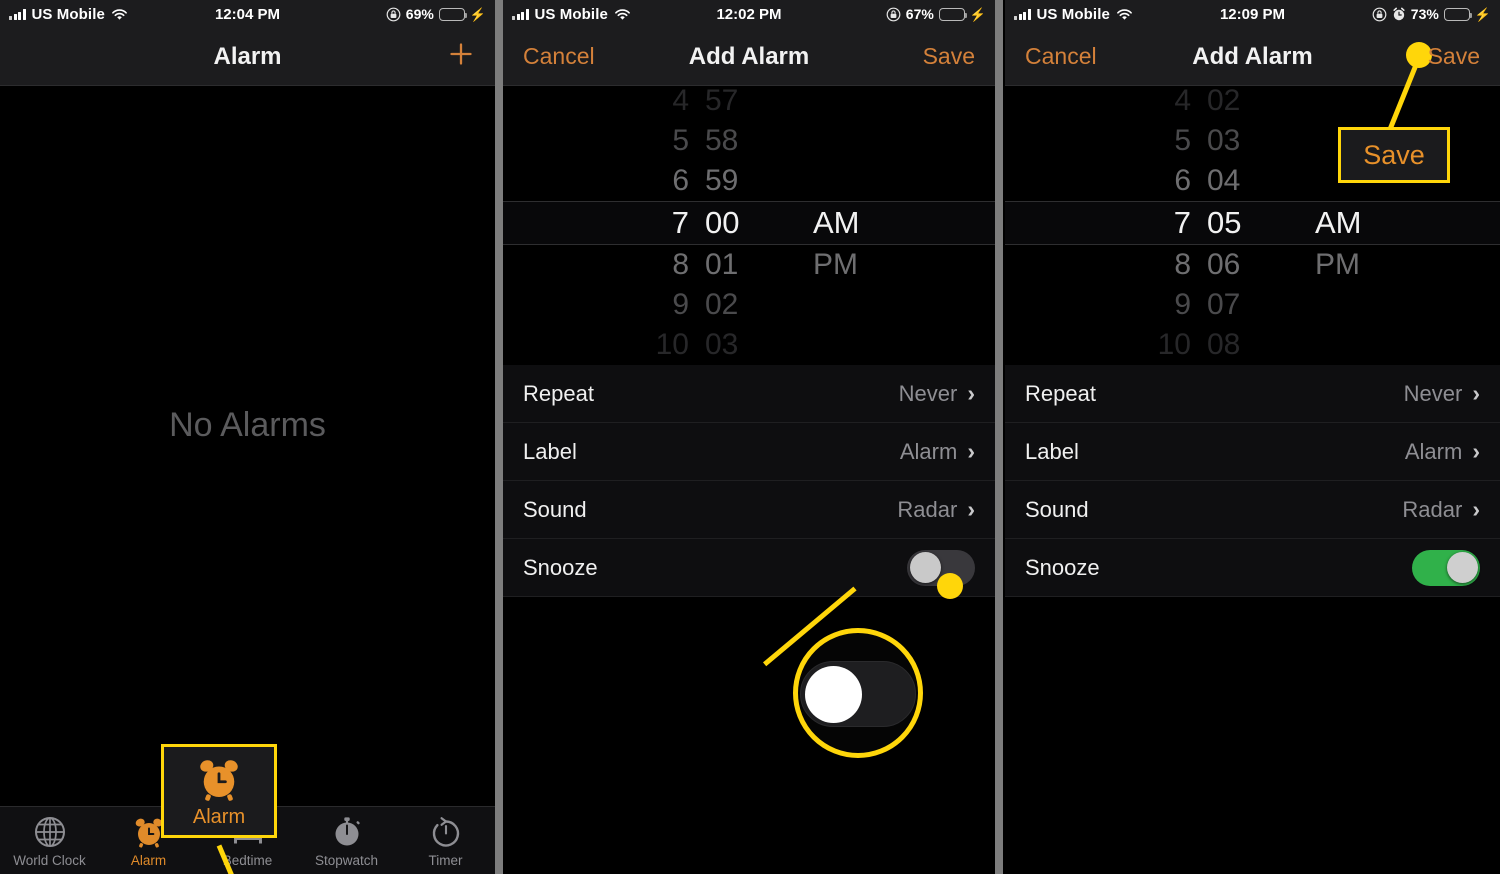 The width and height of the screenshot is (1500, 874). Describe the element at coordinates (744, 223) in the screenshot. I see `picker-cell-selected: 00` at that location.